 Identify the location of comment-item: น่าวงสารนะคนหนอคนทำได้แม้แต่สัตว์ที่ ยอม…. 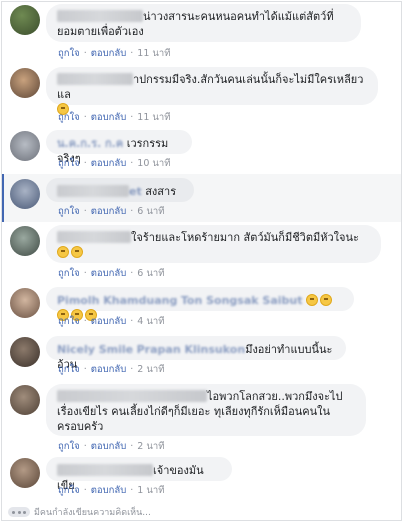
(201, 33).